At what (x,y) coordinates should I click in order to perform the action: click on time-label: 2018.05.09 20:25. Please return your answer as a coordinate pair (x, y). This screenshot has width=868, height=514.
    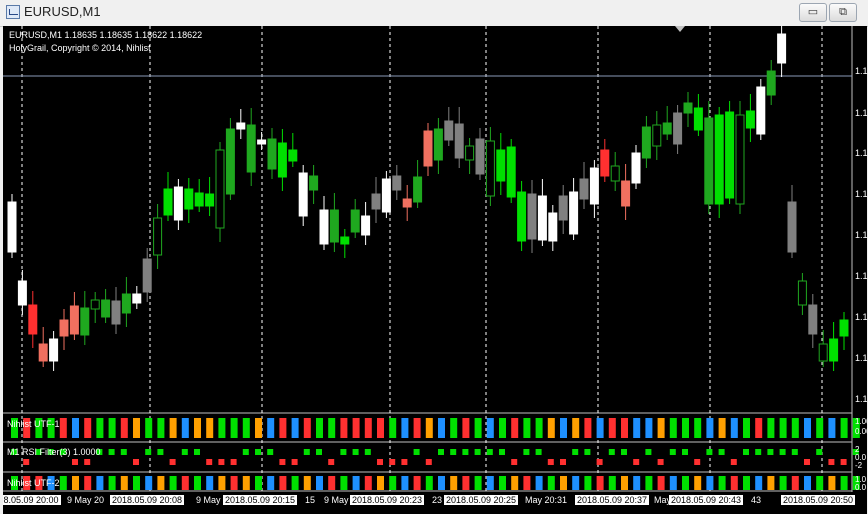
    Looking at the image, I should click on (481, 500).